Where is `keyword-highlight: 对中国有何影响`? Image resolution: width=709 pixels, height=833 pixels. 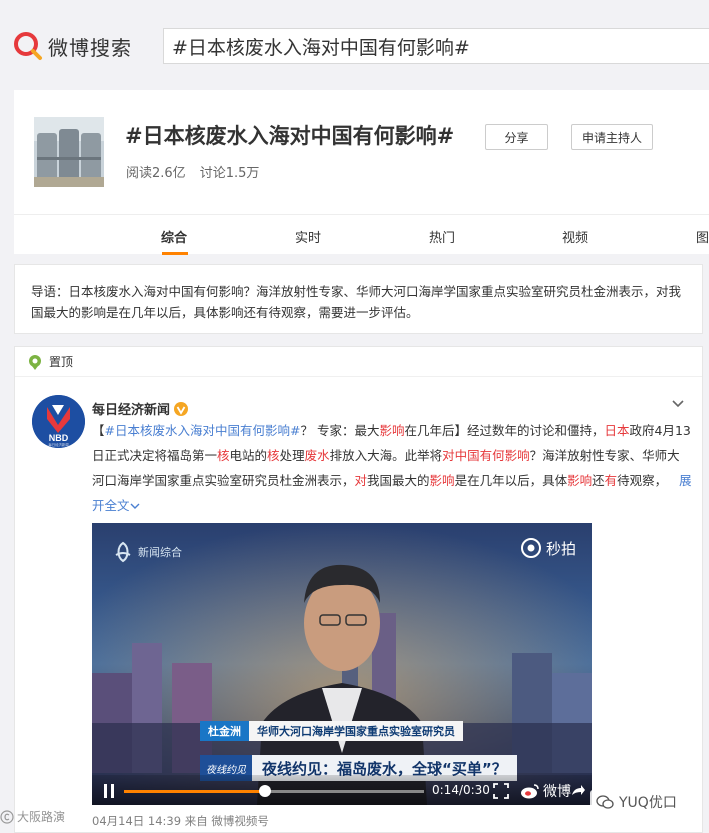
keyword-highlight: 对中国有何影响 is located at coordinates (486, 455).